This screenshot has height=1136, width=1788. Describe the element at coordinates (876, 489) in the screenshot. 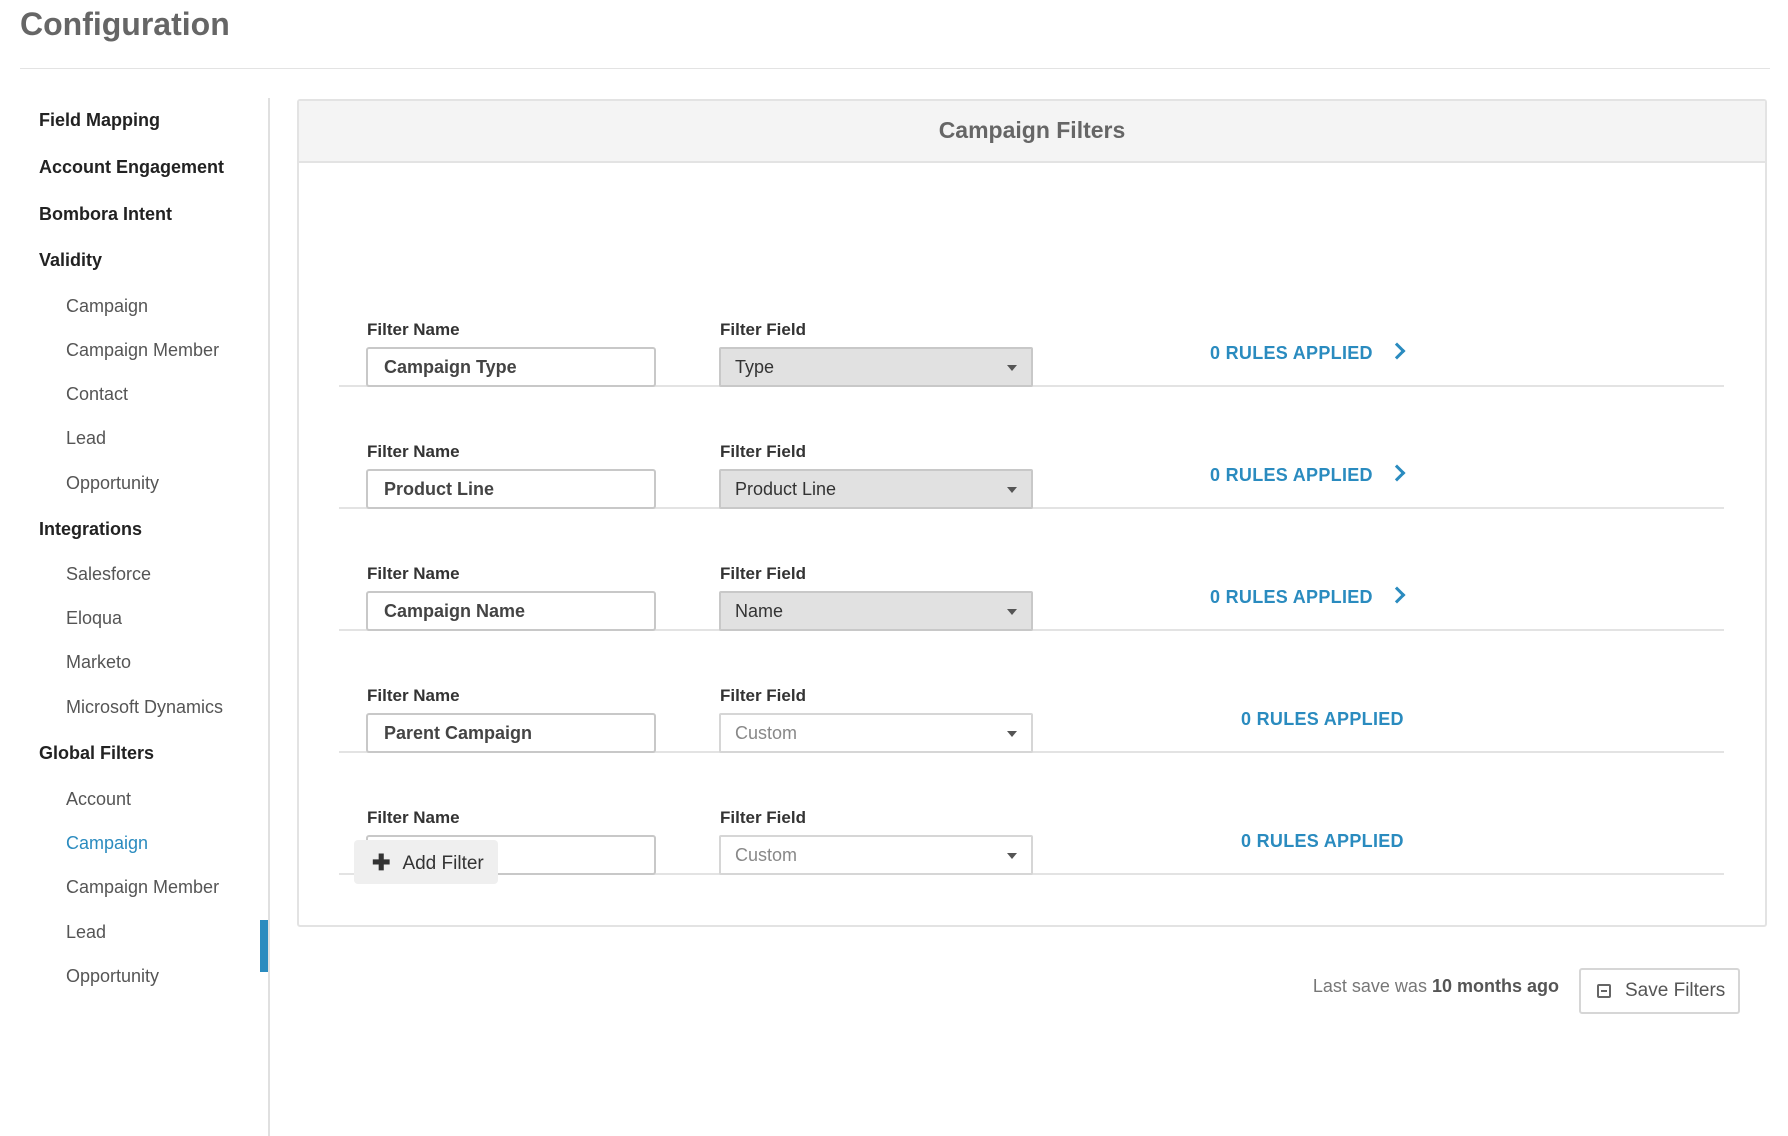

I see `filter-field-select: Product Line` at that location.